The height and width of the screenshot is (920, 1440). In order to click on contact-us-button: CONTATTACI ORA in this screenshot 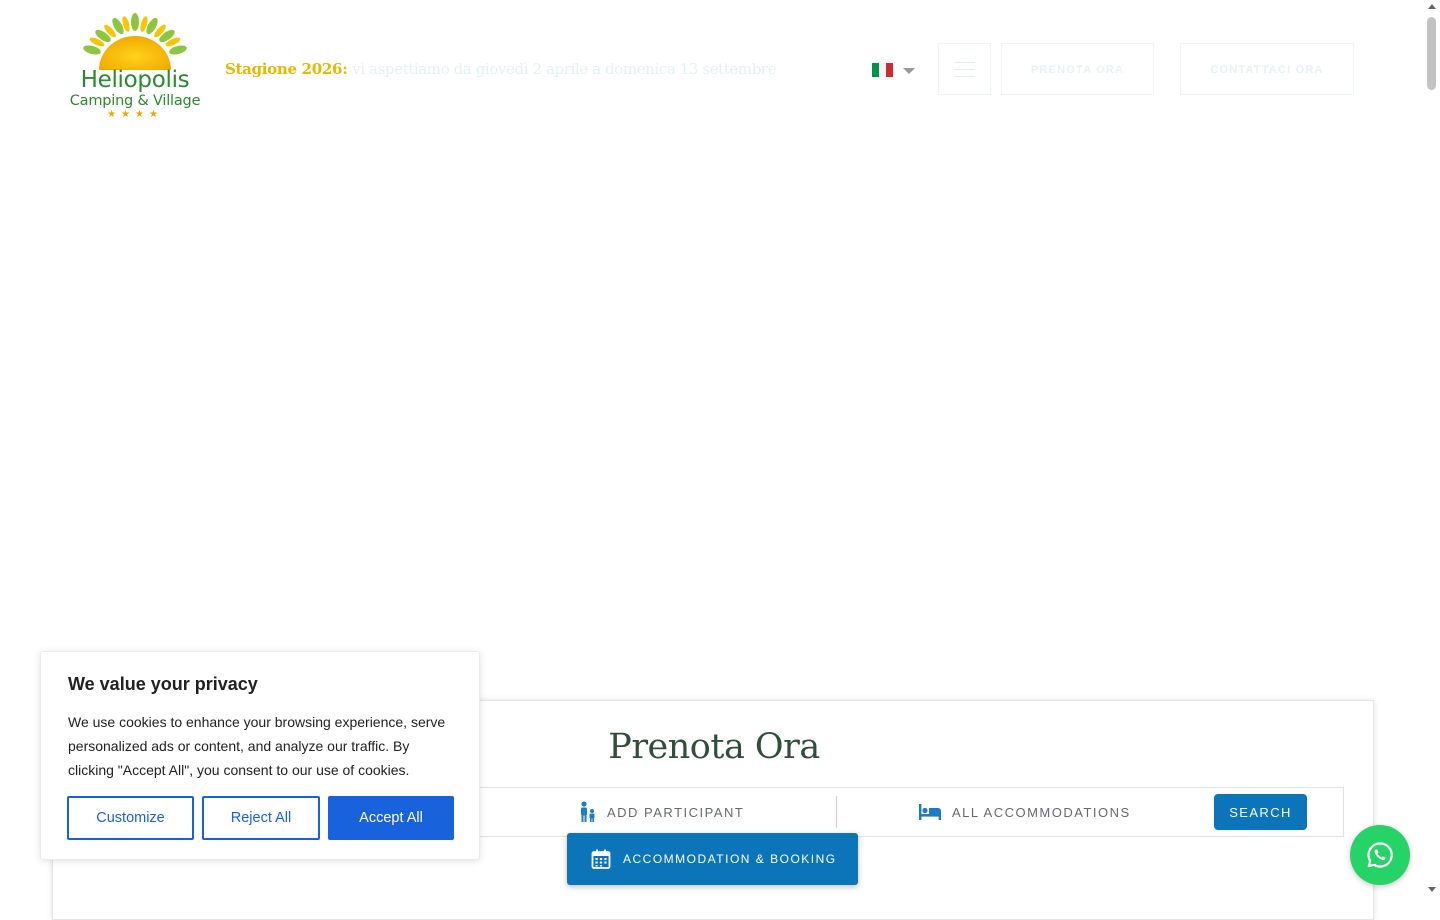, I will do `click(1267, 69)`.